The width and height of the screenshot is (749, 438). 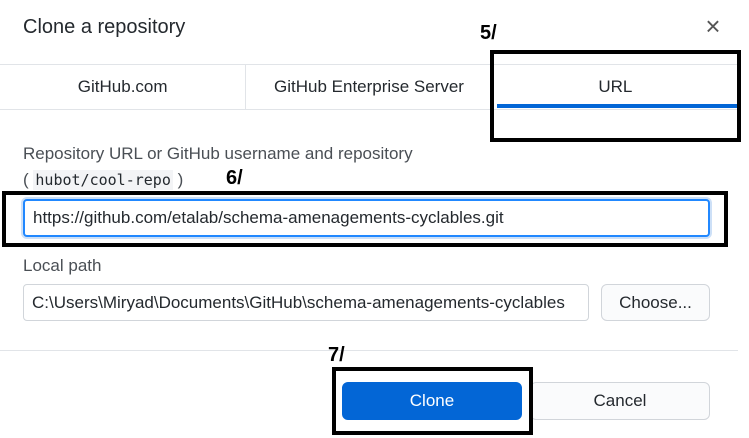 I want to click on hint-example-code: hubot/cool-repo, so click(x=103, y=180).